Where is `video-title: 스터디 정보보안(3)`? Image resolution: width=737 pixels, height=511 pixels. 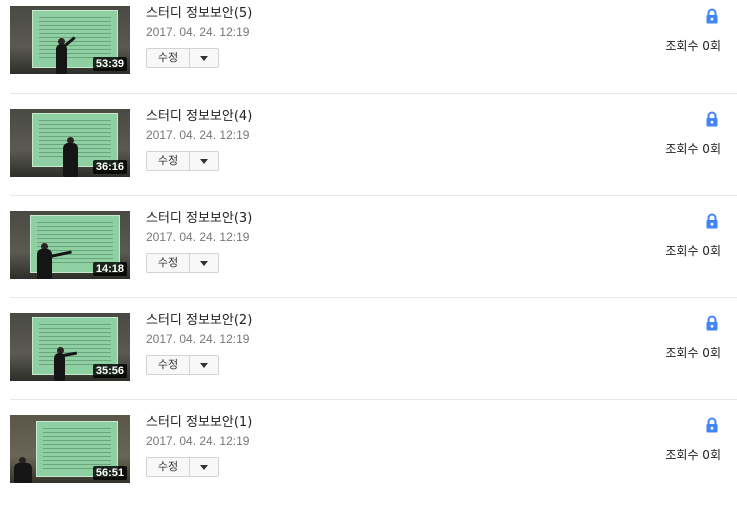
video-title: 스터디 정보보안(3) is located at coordinates (199, 219).